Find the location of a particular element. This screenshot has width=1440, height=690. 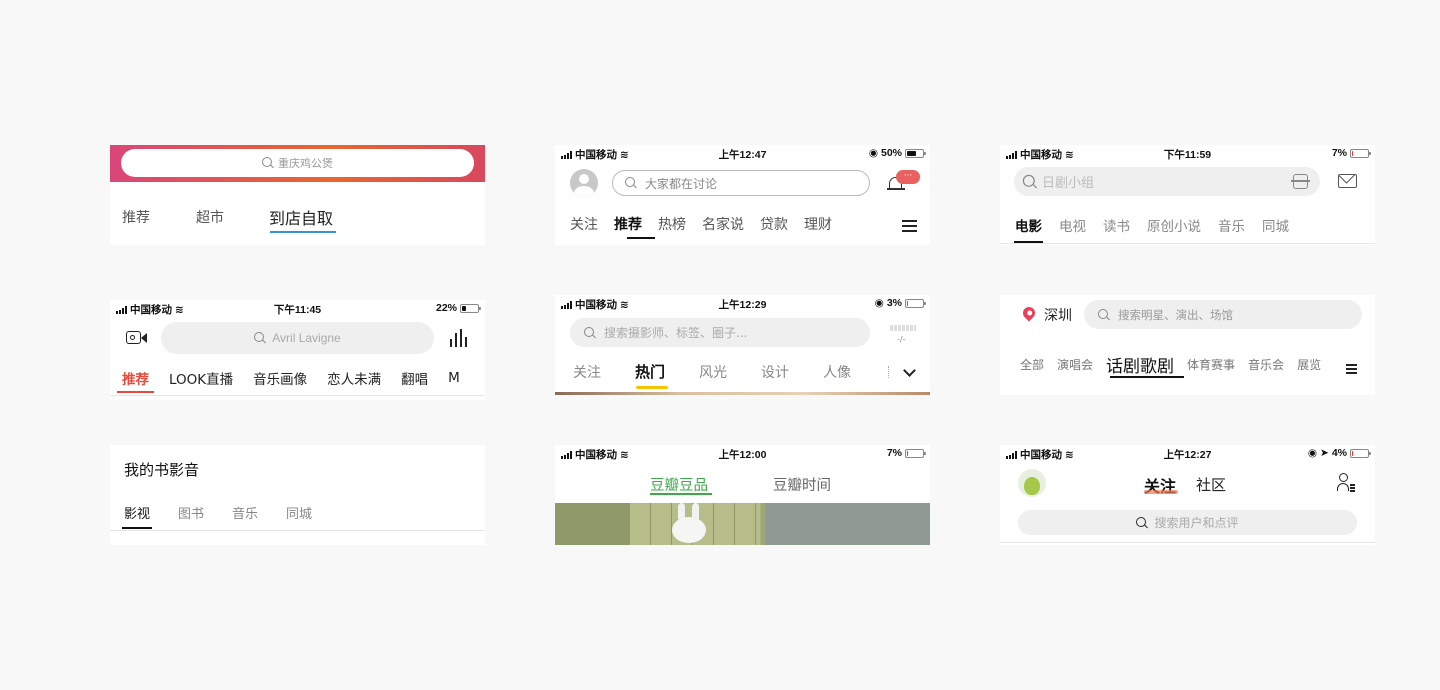

tab-design: 设计 is located at coordinates (775, 372).